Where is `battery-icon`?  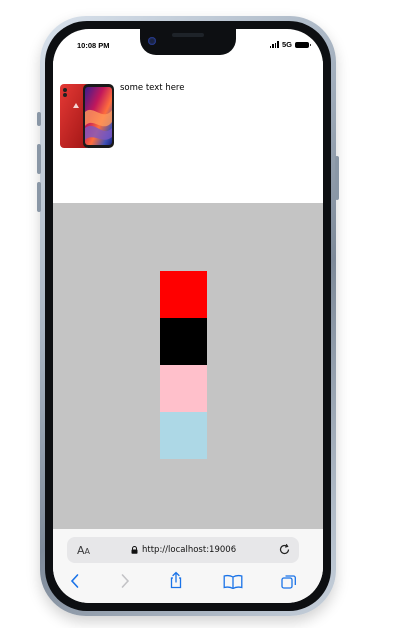
battery-icon is located at coordinates (303, 44).